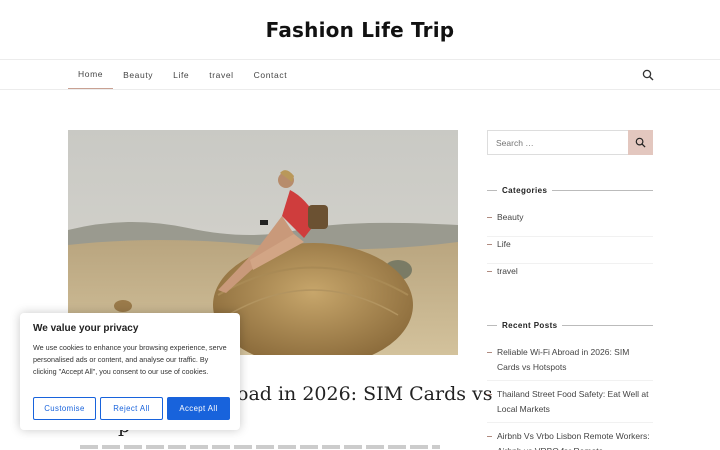  I want to click on category-label: Beauty, so click(510, 217).